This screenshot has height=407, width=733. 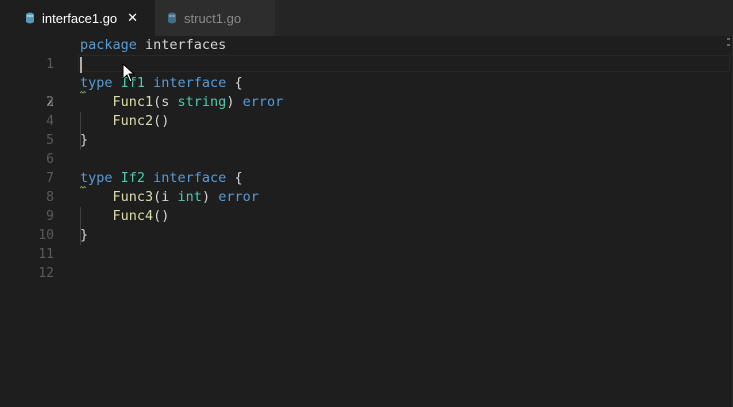 What do you see at coordinates (202, 102) in the screenshot?
I see `type-name: string` at bounding box center [202, 102].